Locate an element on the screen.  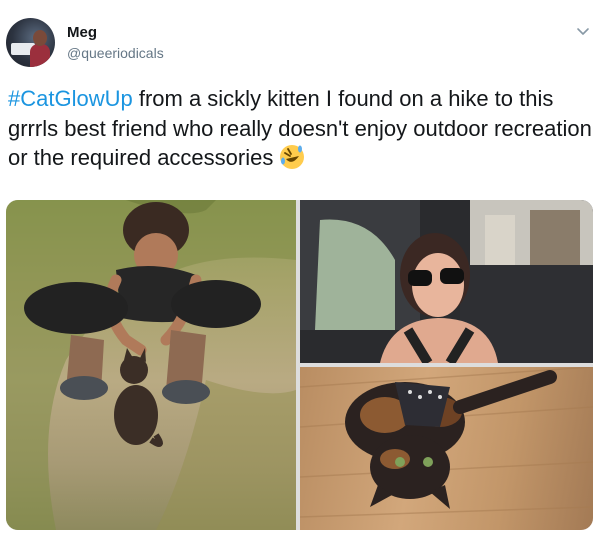
author-name: Meg is located at coordinates (82, 32).